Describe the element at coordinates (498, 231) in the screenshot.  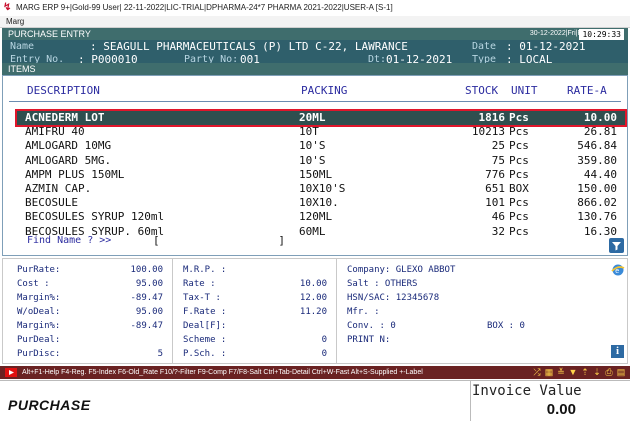
I see `cell-stock: 32` at that location.